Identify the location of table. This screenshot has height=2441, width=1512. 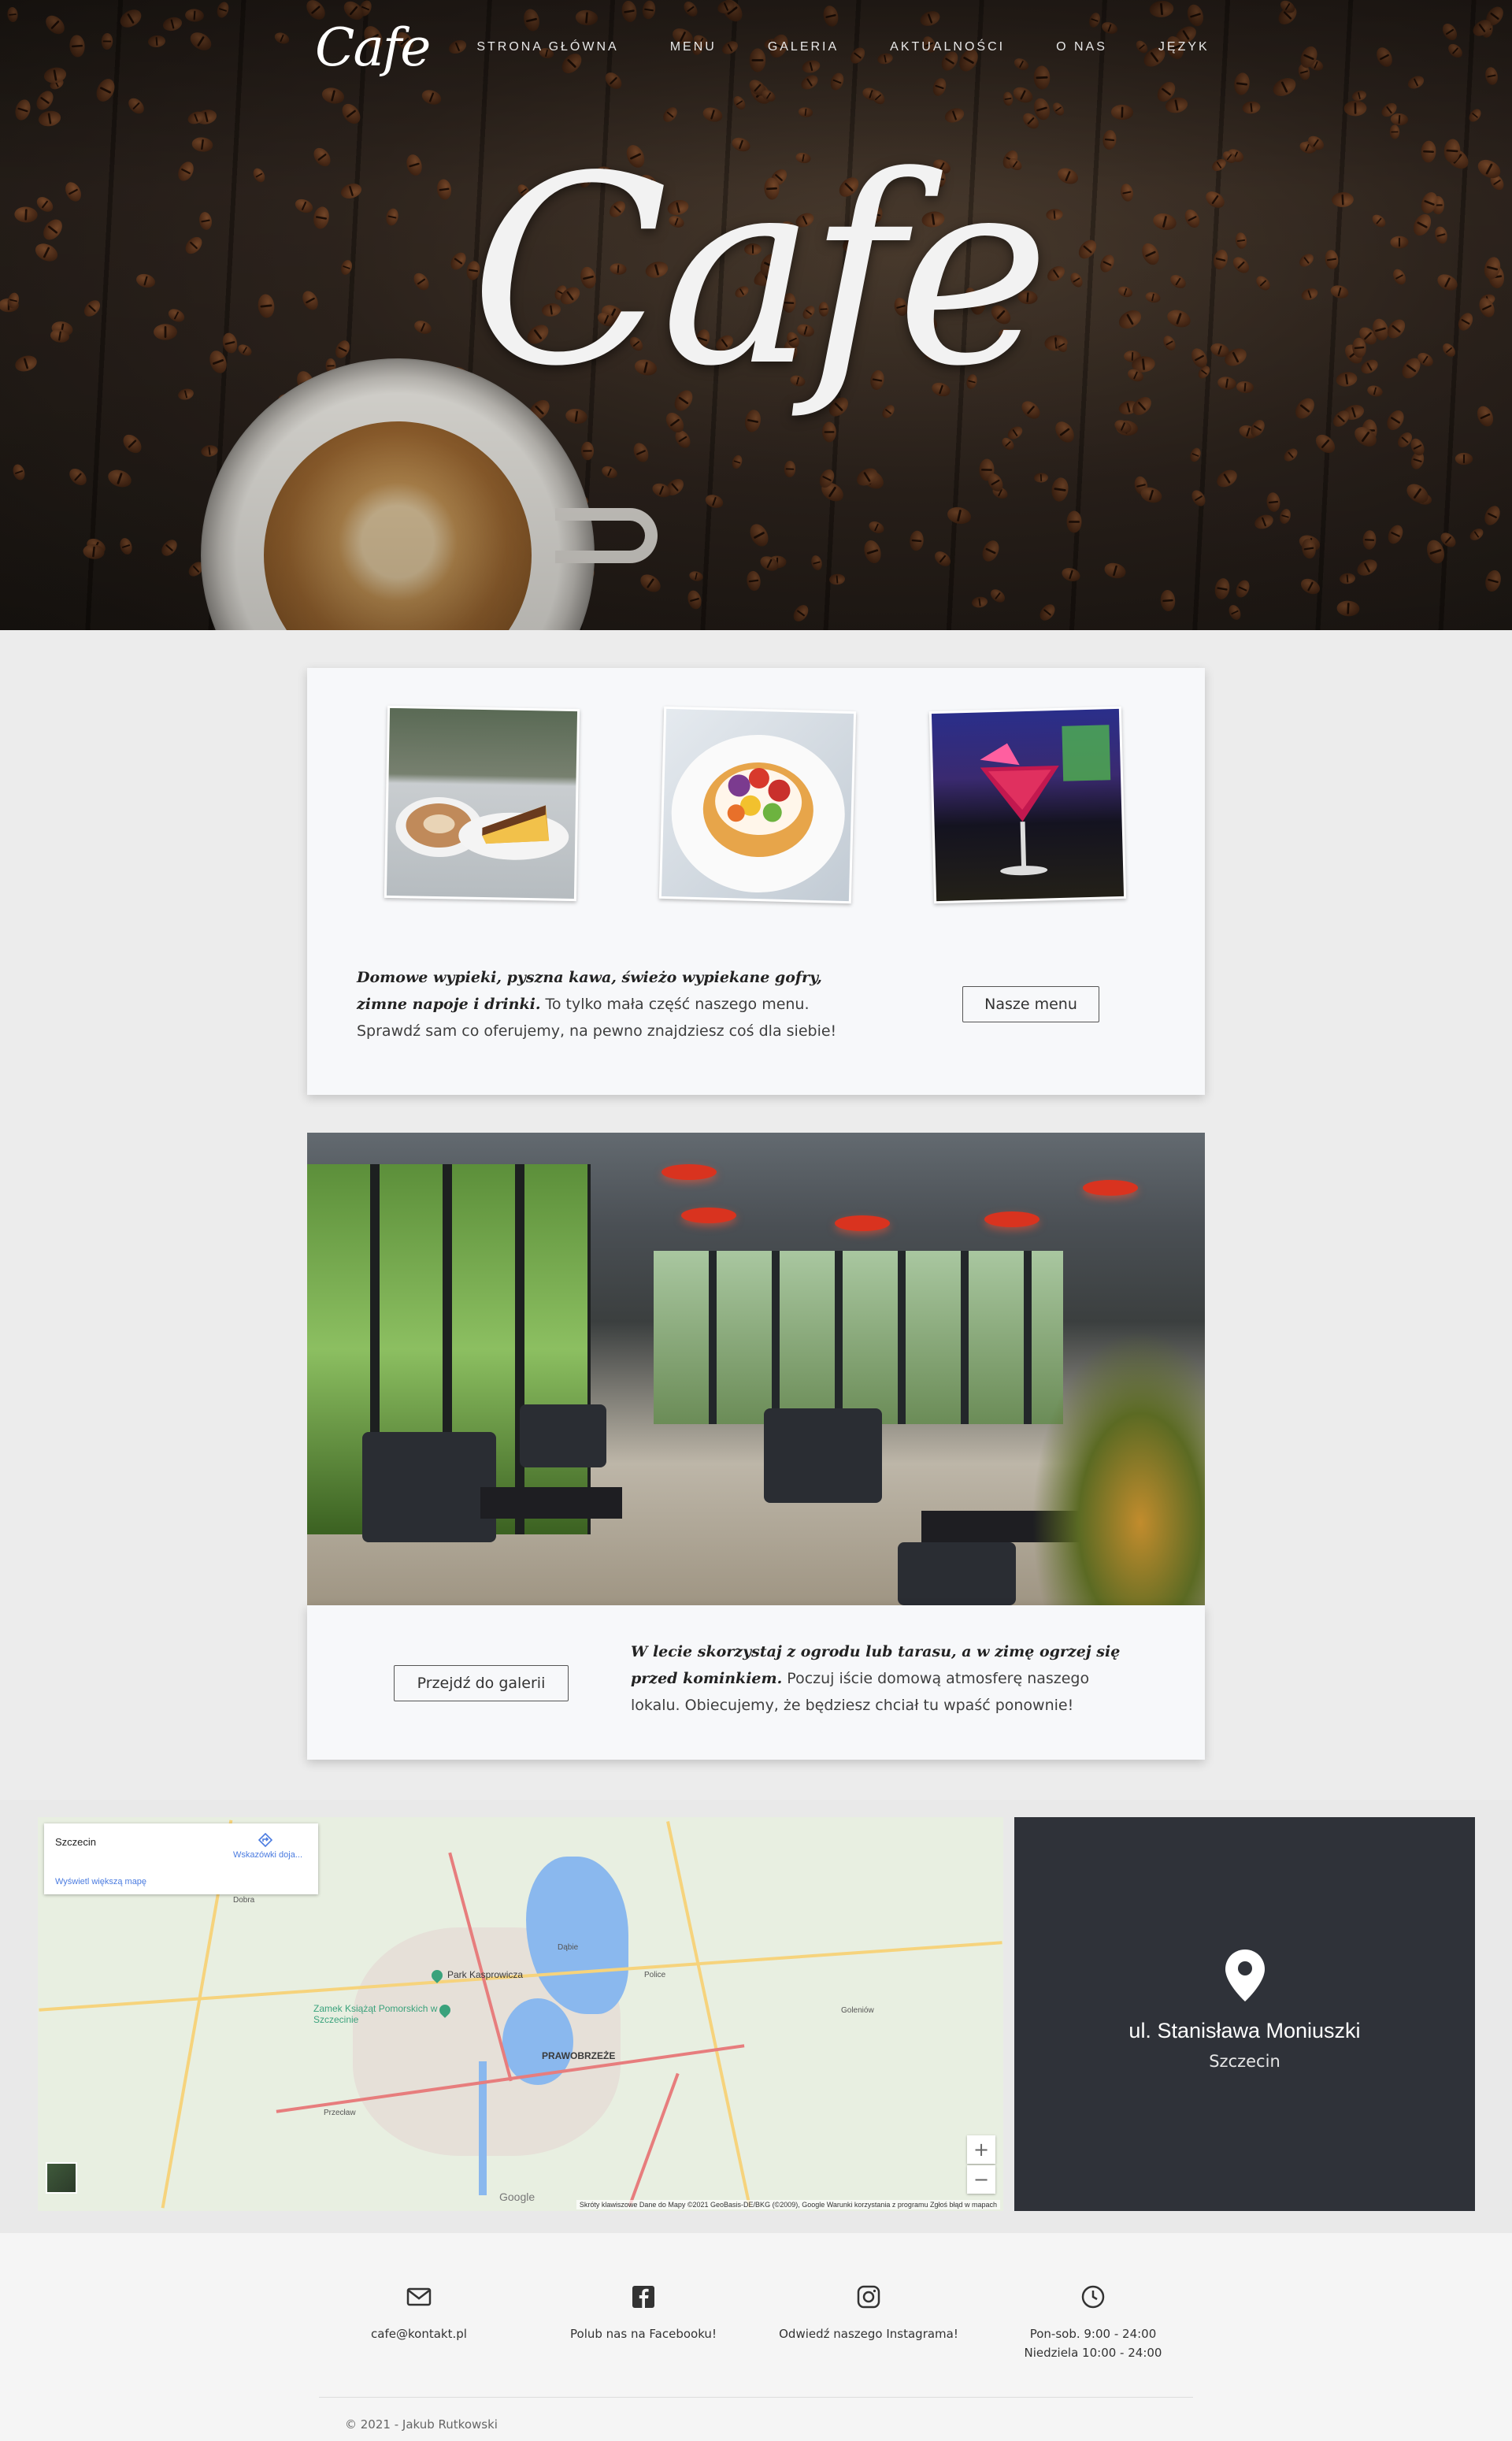
(551, 1503).